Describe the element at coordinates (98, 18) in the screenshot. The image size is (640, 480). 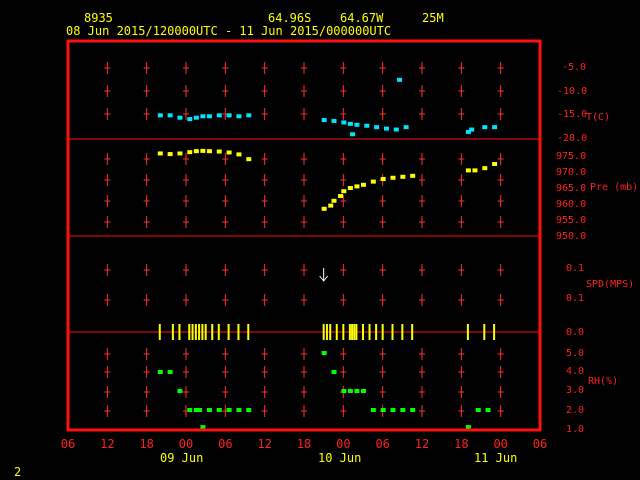
I see `station-id: 8935` at that location.